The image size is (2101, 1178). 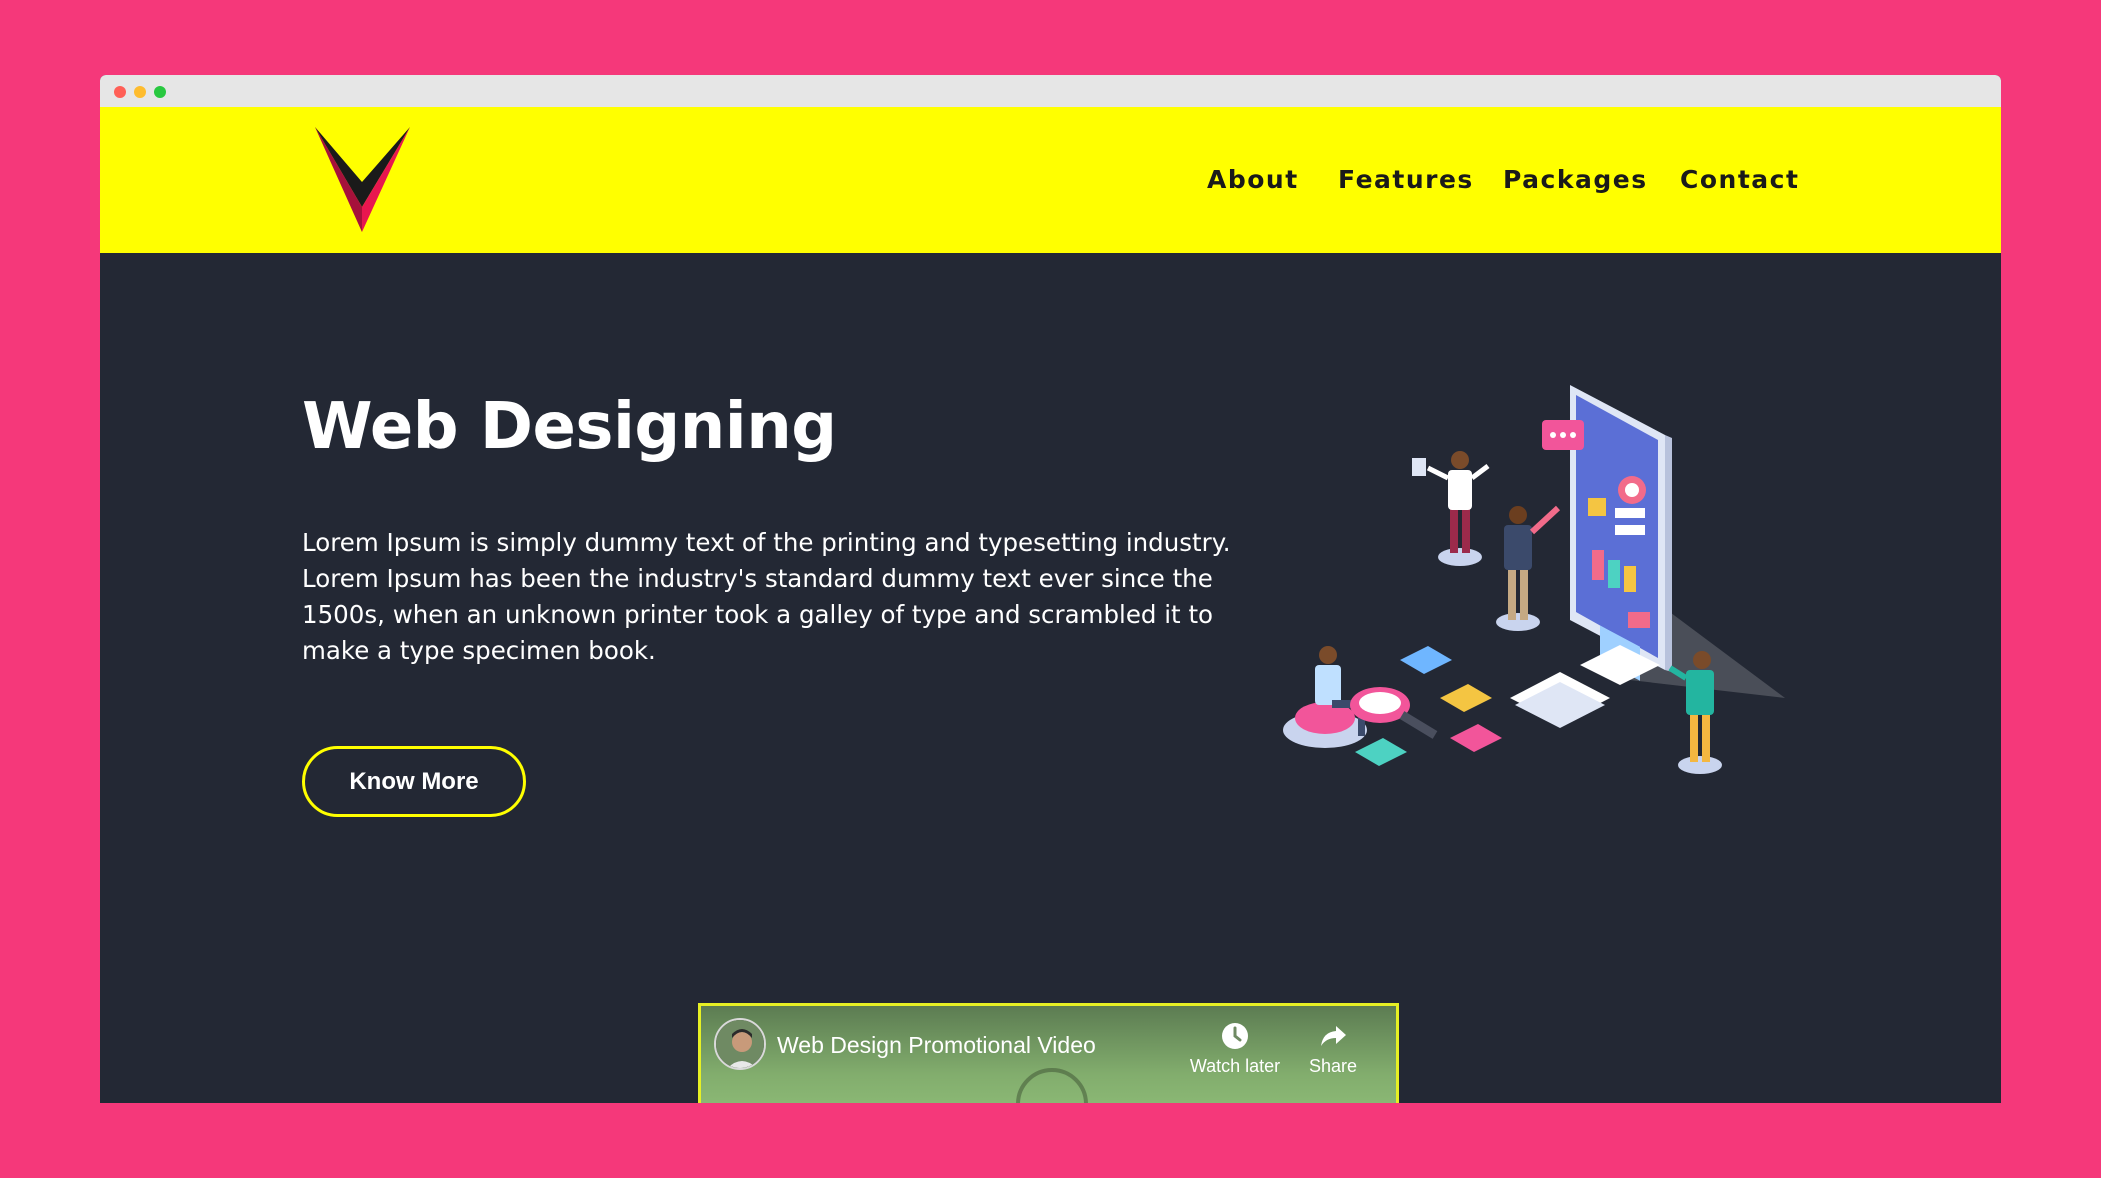 I want to click on share-button: Share, so click(x=1333, y=1049).